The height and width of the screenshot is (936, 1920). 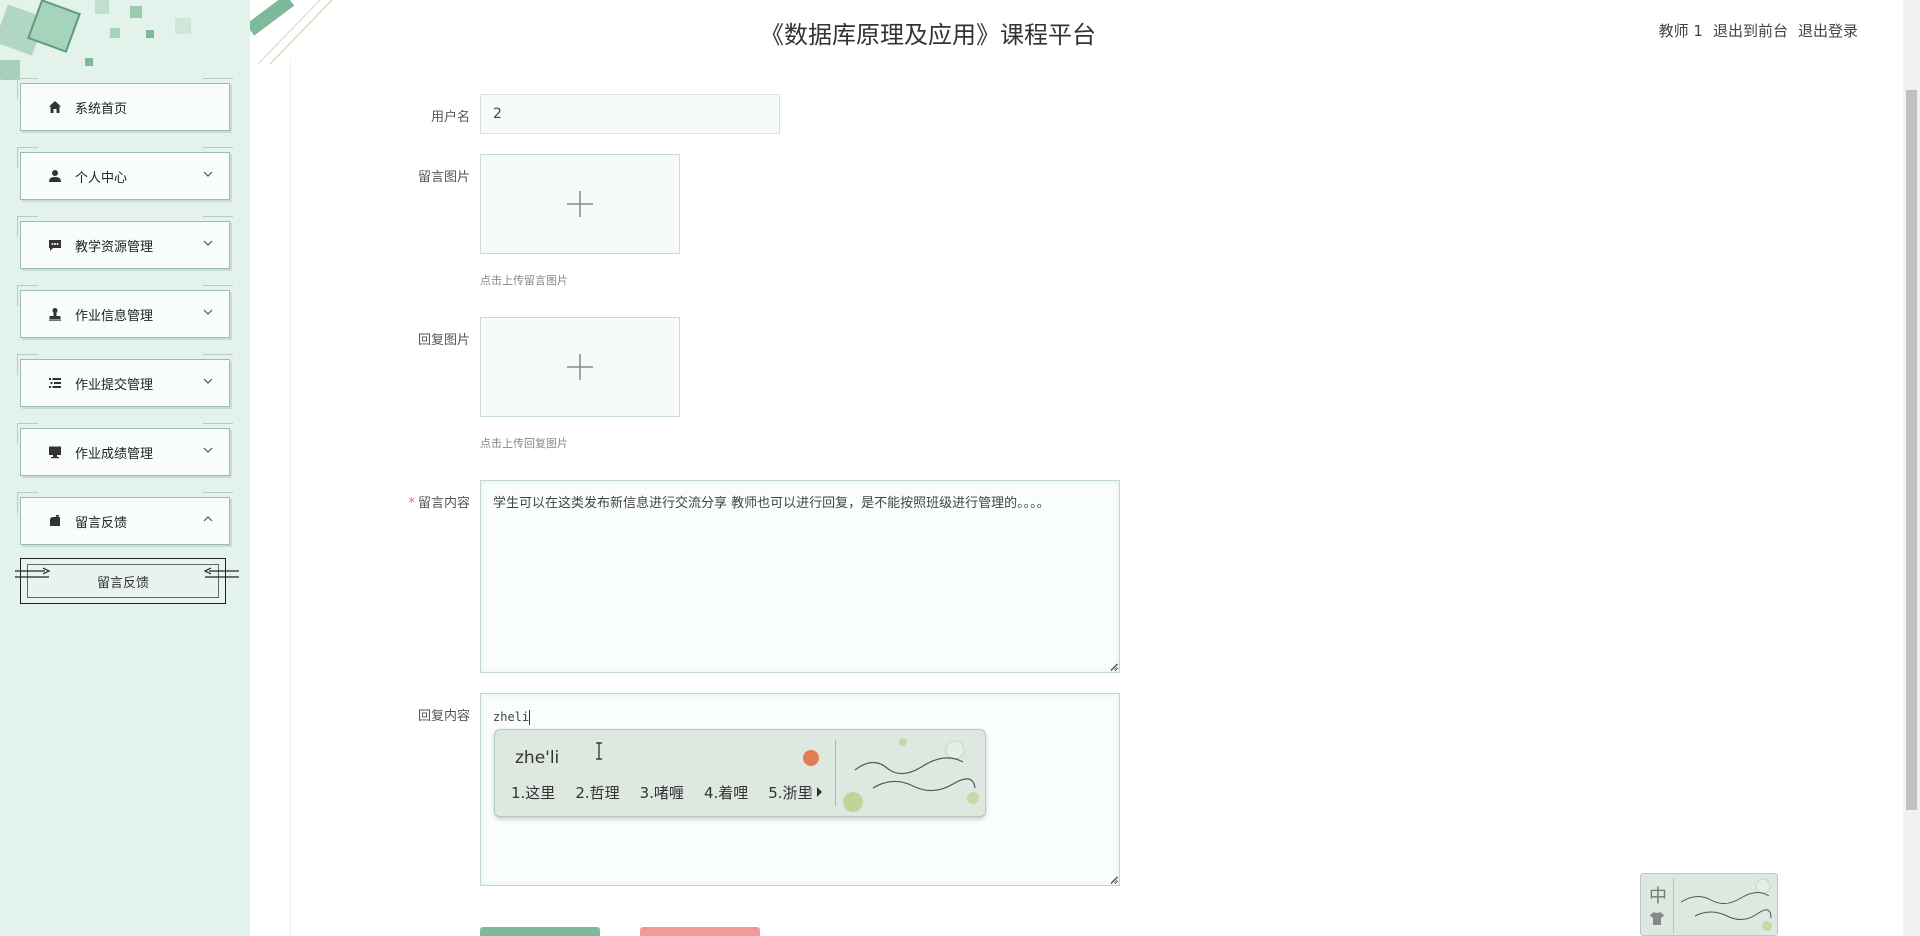 What do you see at coordinates (55, 107) in the screenshot?
I see `home-icon` at bounding box center [55, 107].